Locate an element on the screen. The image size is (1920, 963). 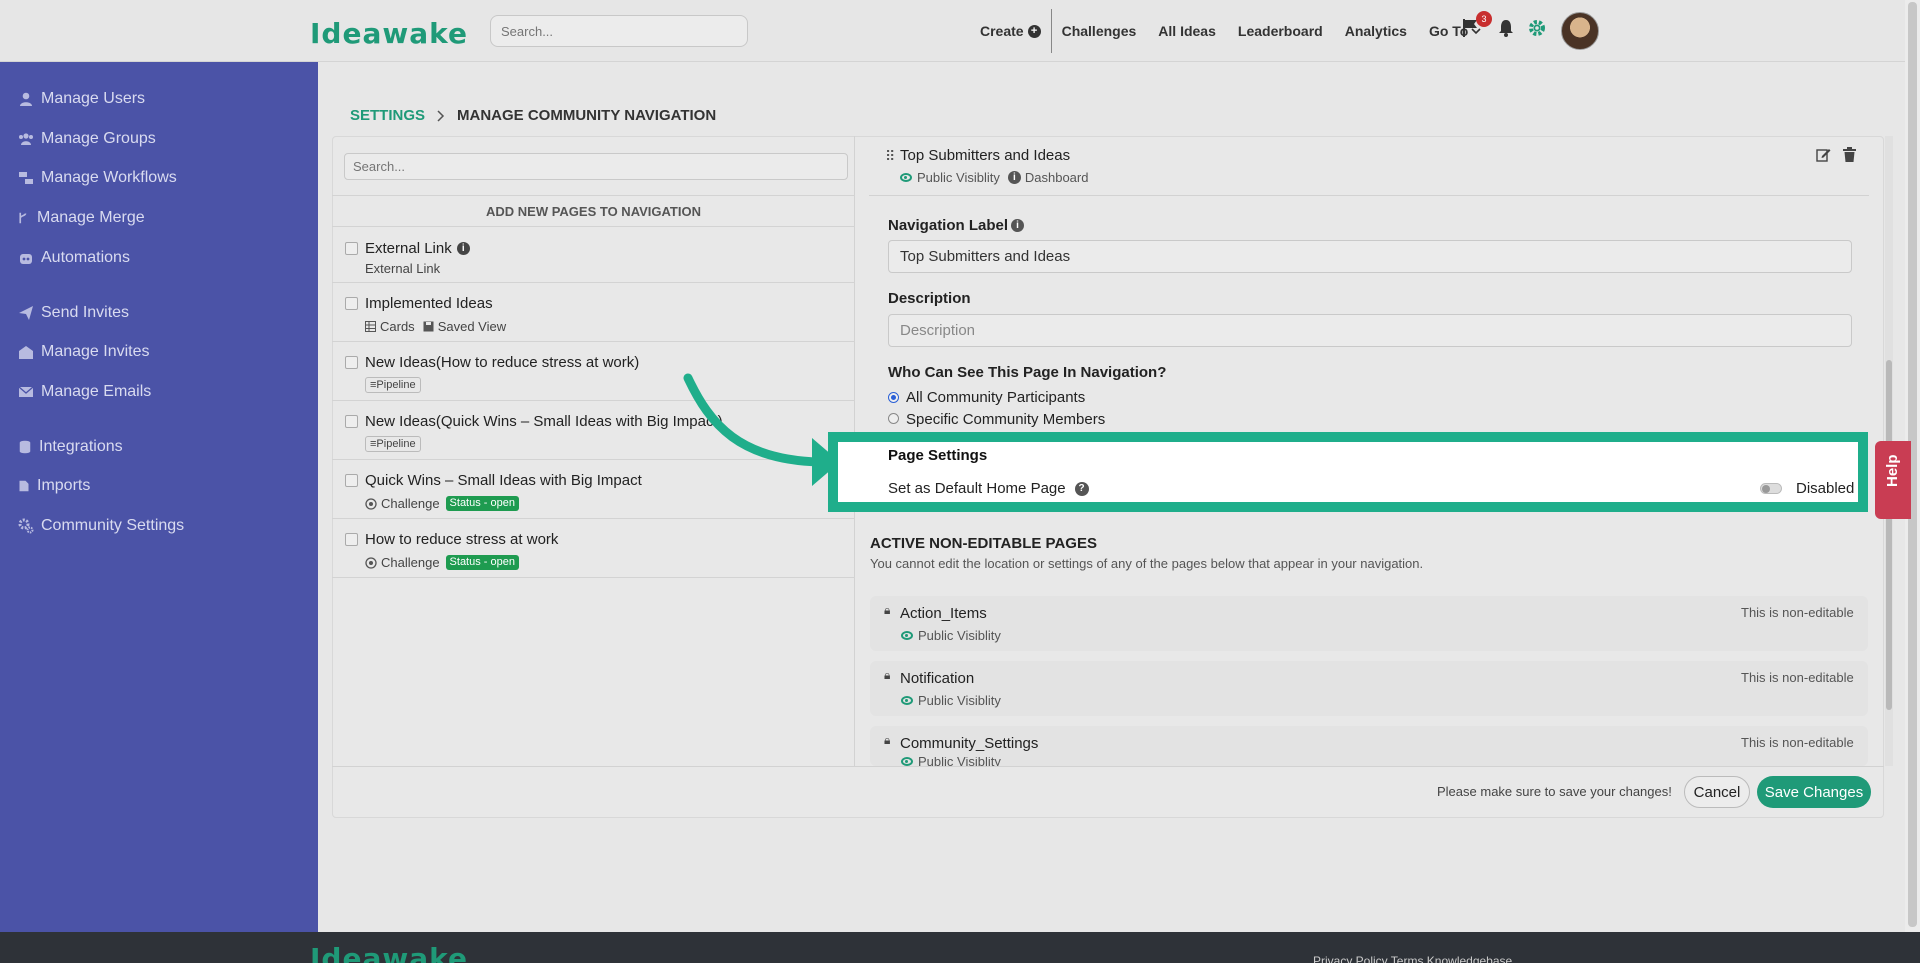
navigation-label-heading: Navigation Label i is located at coordinates (956, 225).